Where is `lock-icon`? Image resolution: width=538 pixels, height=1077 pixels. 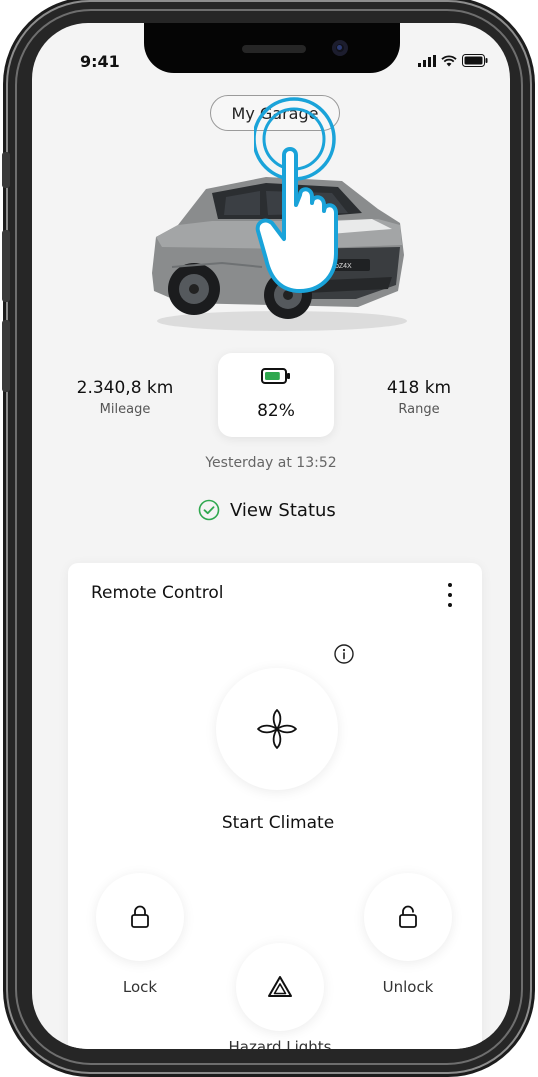 lock-icon is located at coordinates (140, 916).